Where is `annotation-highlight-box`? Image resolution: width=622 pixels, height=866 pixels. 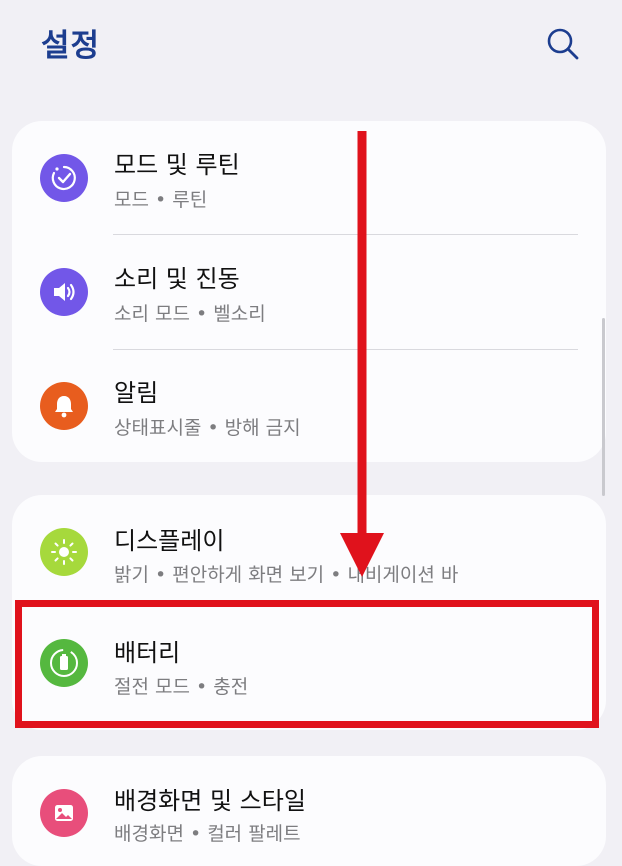 annotation-highlight-box is located at coordinates (307, 664).